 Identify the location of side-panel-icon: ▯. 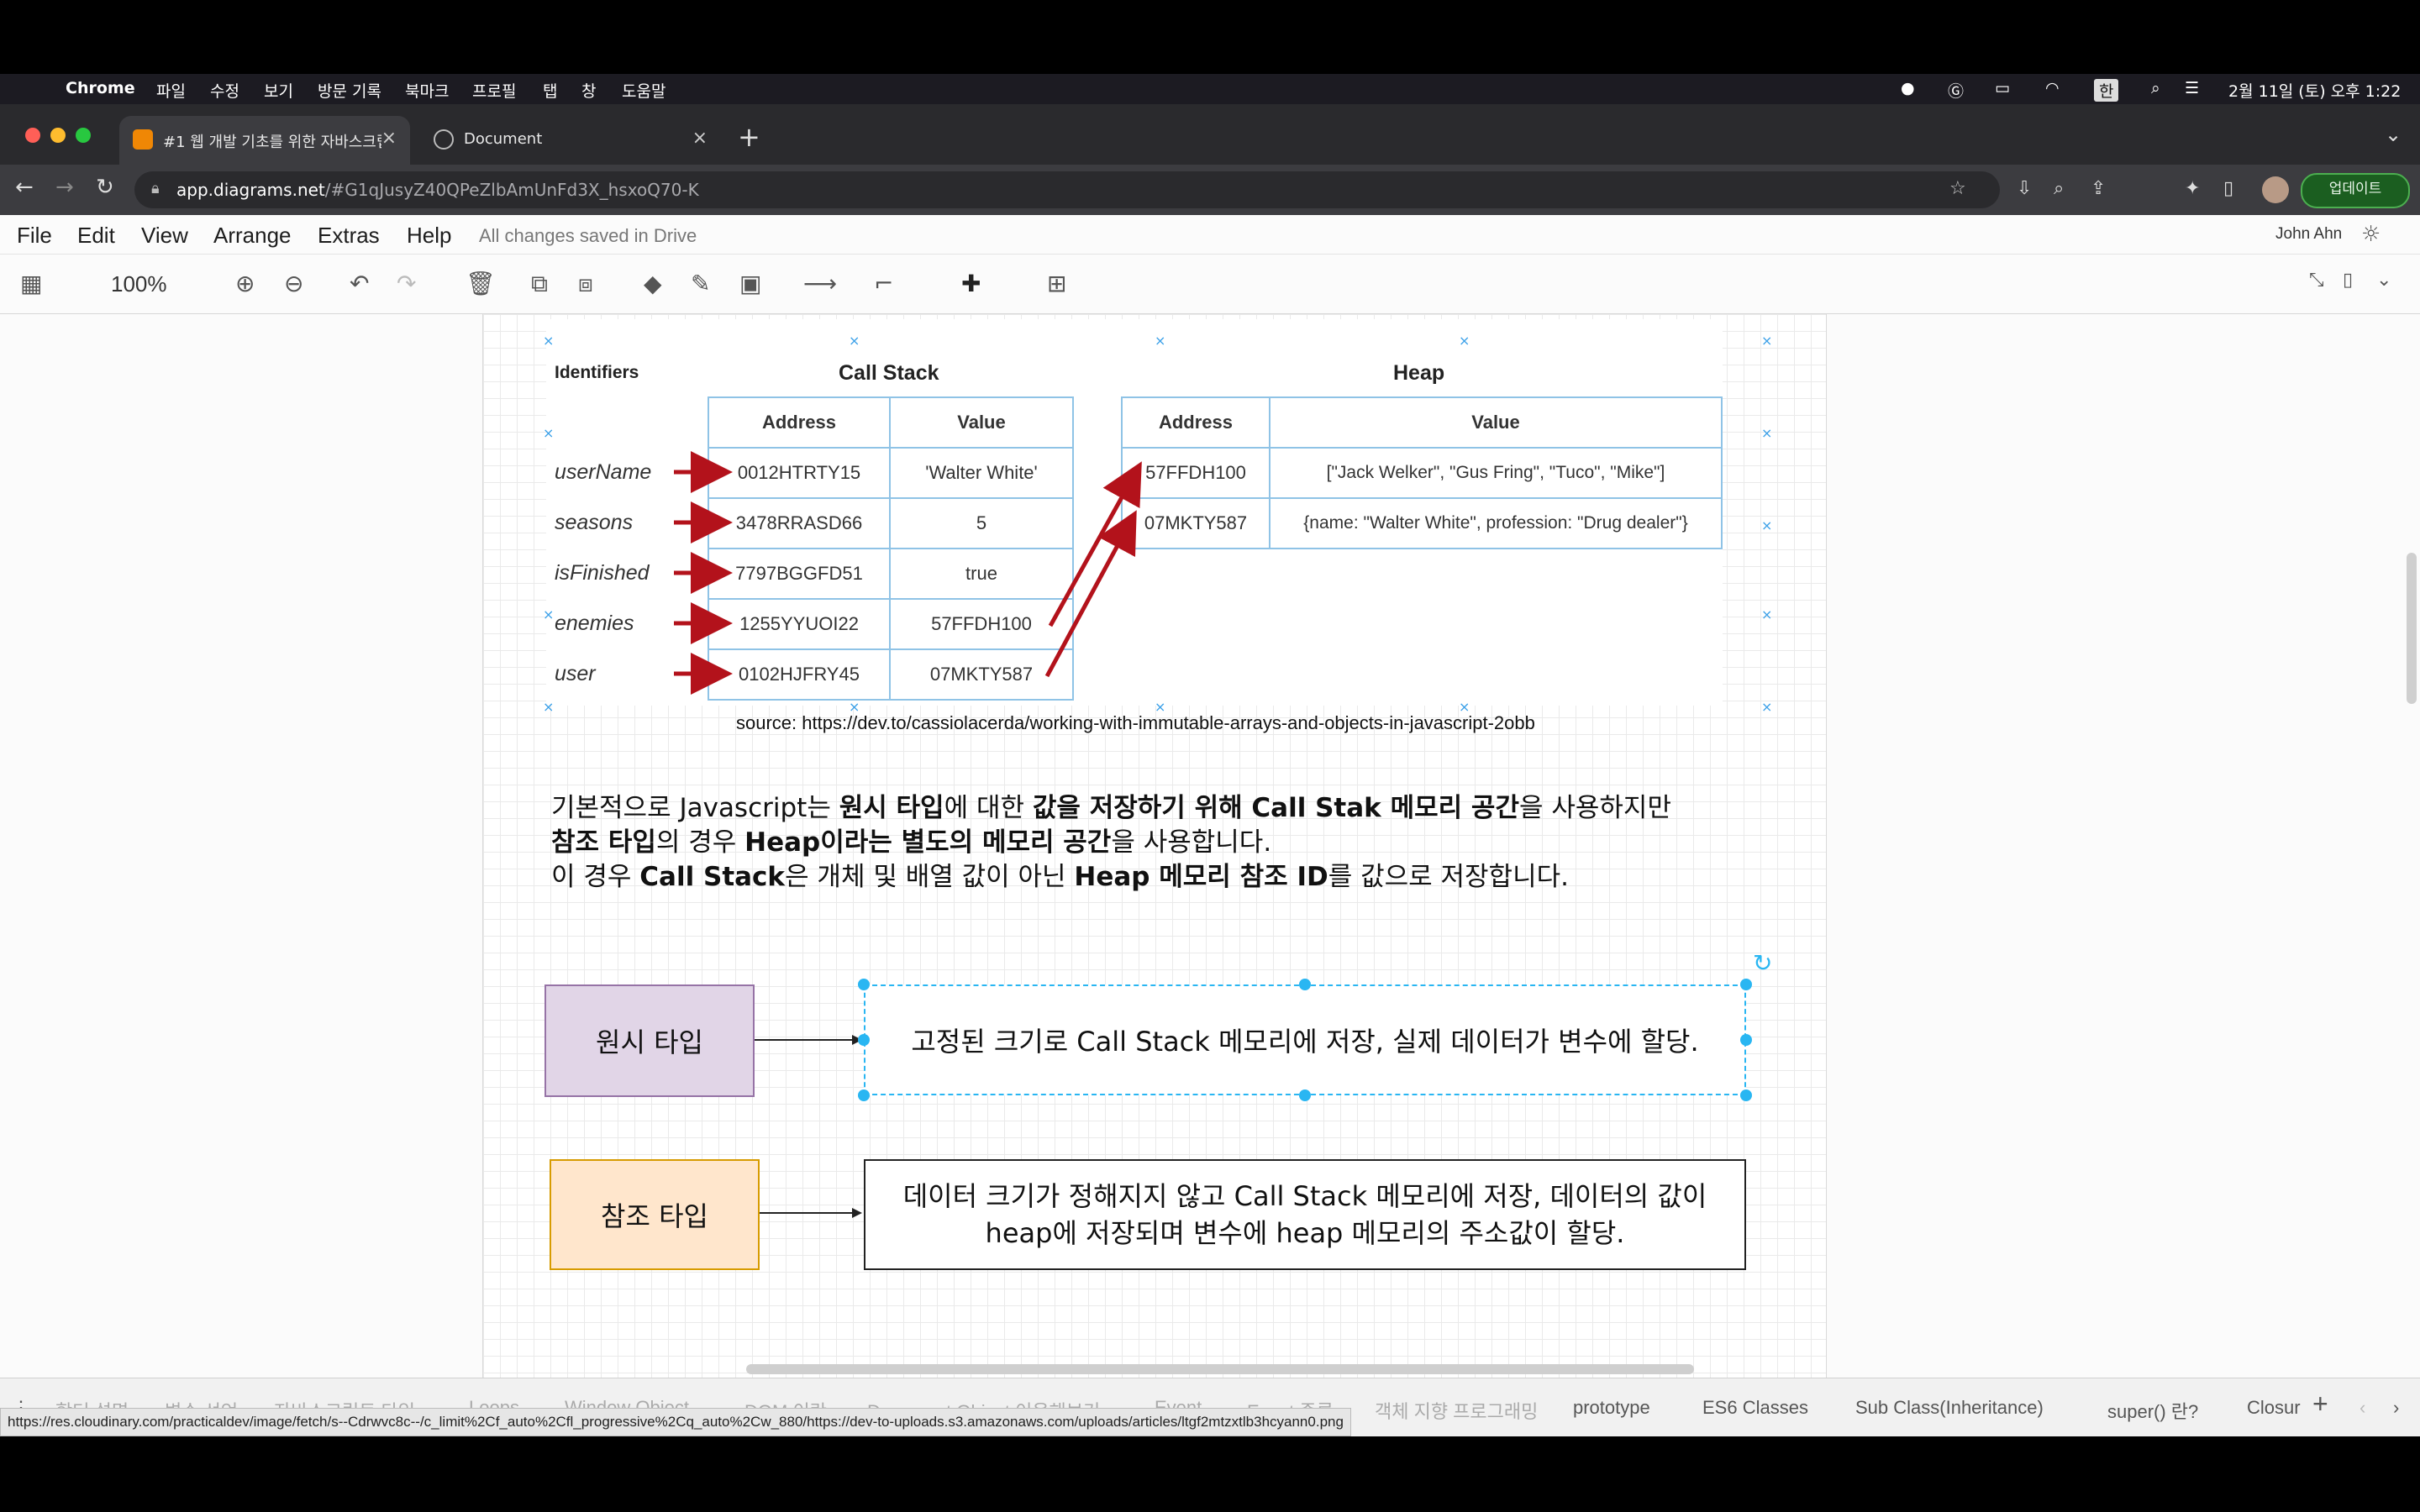
(2228, 188).